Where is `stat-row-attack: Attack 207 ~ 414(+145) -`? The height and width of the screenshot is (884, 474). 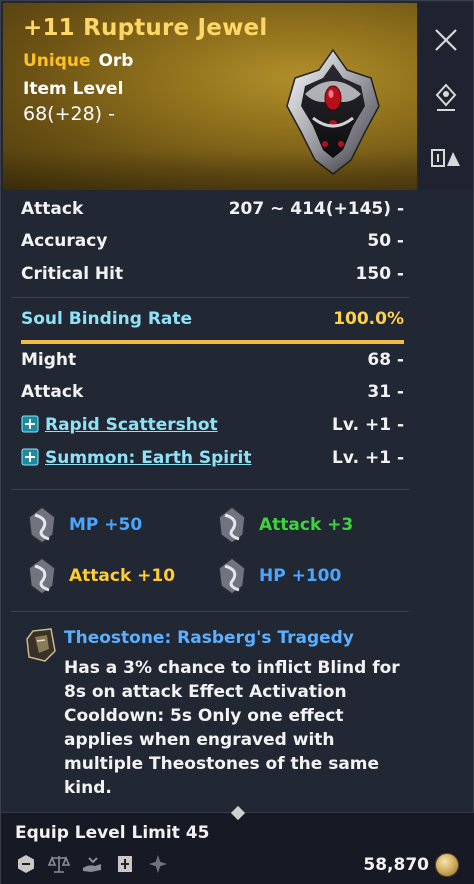
stat-row-attack: Attack 207 ~ 414(+145) - is located at coordinates (212, 212).